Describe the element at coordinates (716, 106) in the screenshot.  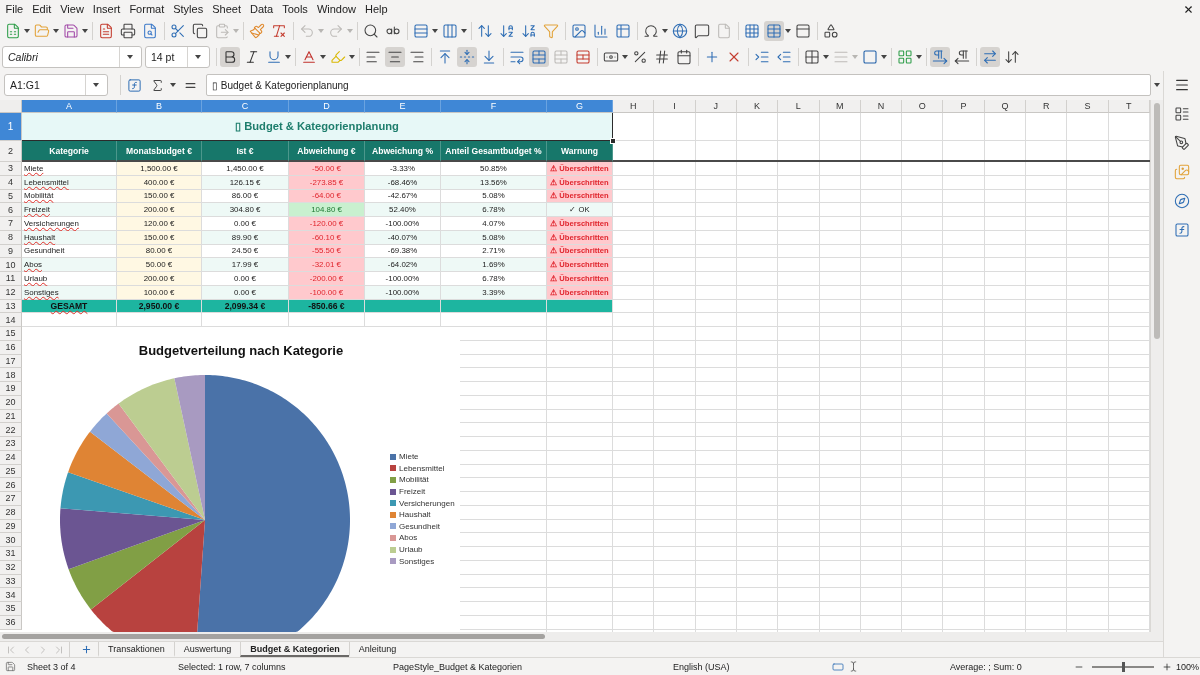
I see `column-header: J` at that location.